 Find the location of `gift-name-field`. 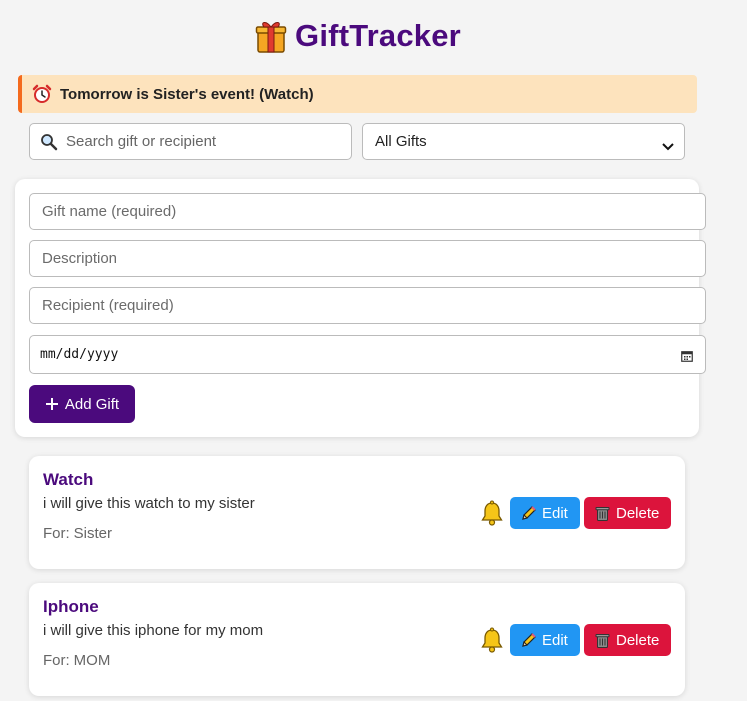

gift-name-field is located at coordinates (367, 211).